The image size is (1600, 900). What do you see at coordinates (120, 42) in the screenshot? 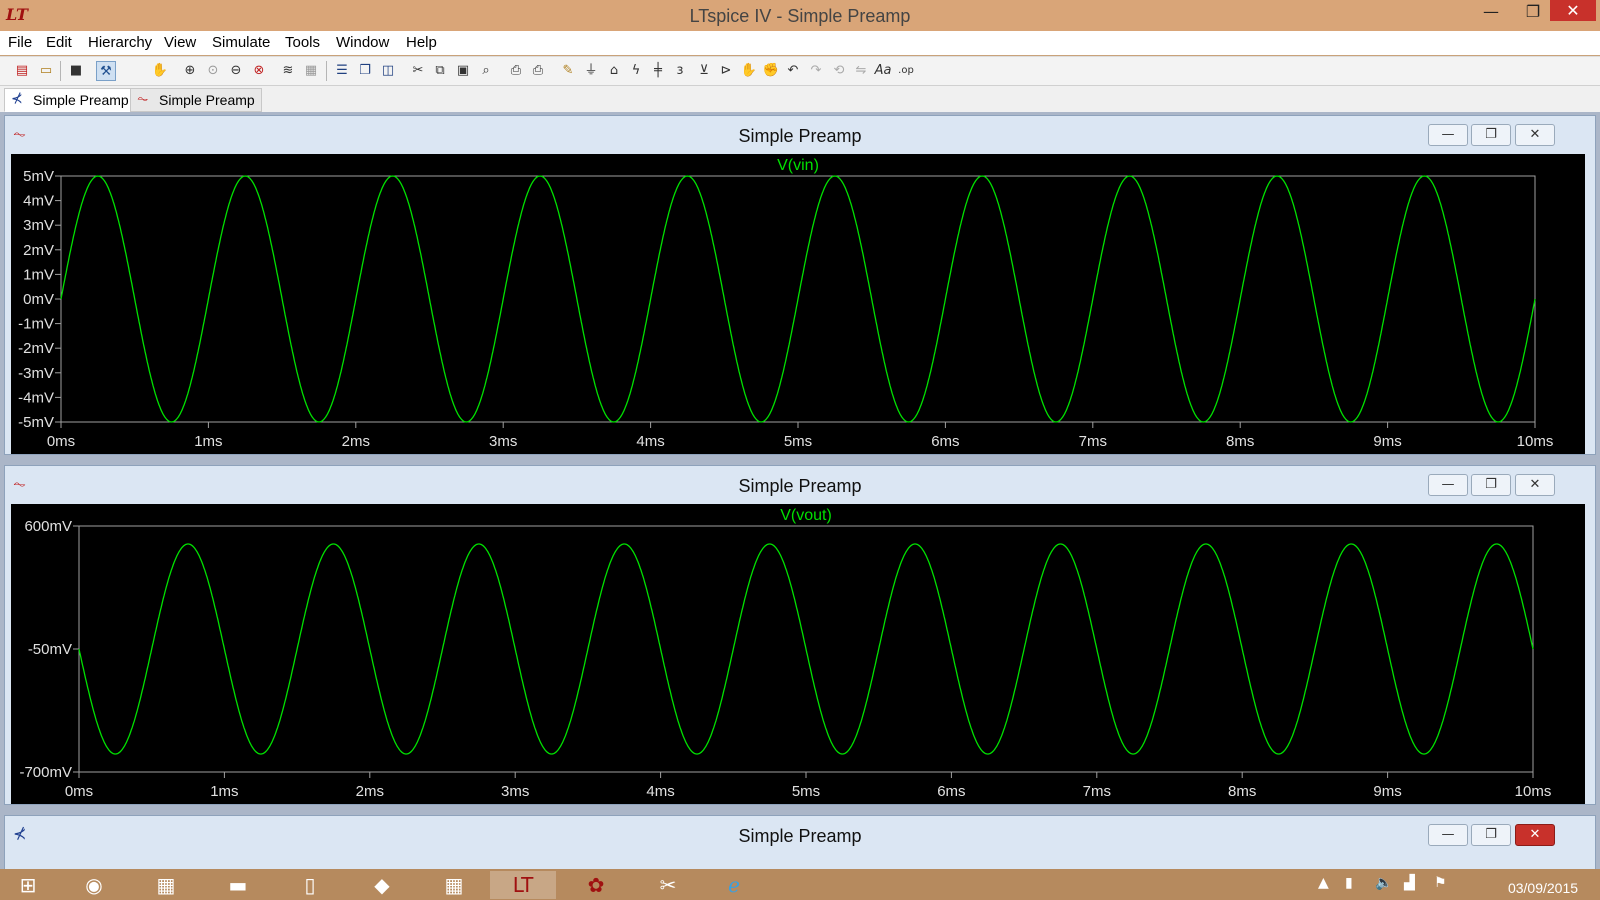
I see `menu-hierarchy: Hierarchy` at bounding box center [120, 42].